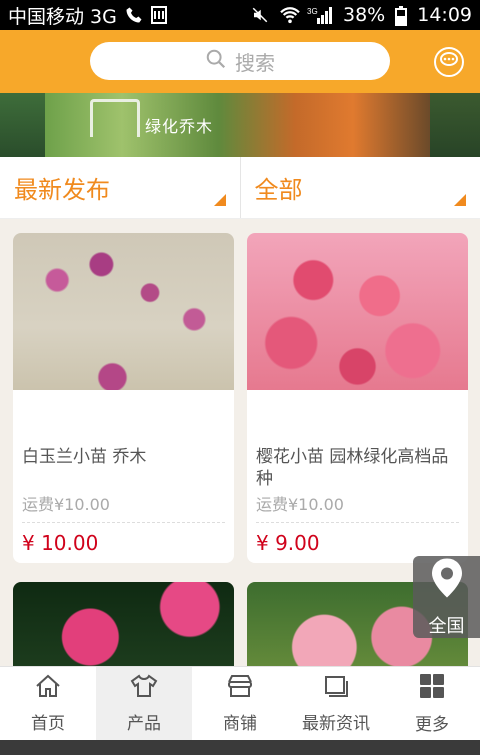  What do you see at coordinates (364, 15) in the screenshot?
I see `battery-percent: 38%` at bounding box center [364, 15].